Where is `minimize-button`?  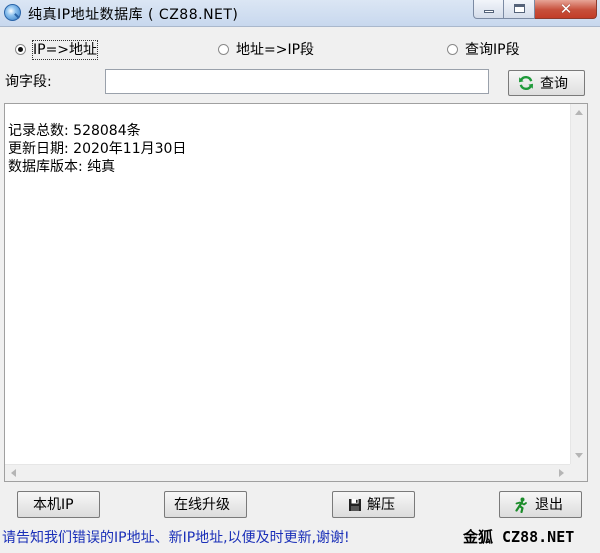
minimize-button is located at coordinates (488, 9).